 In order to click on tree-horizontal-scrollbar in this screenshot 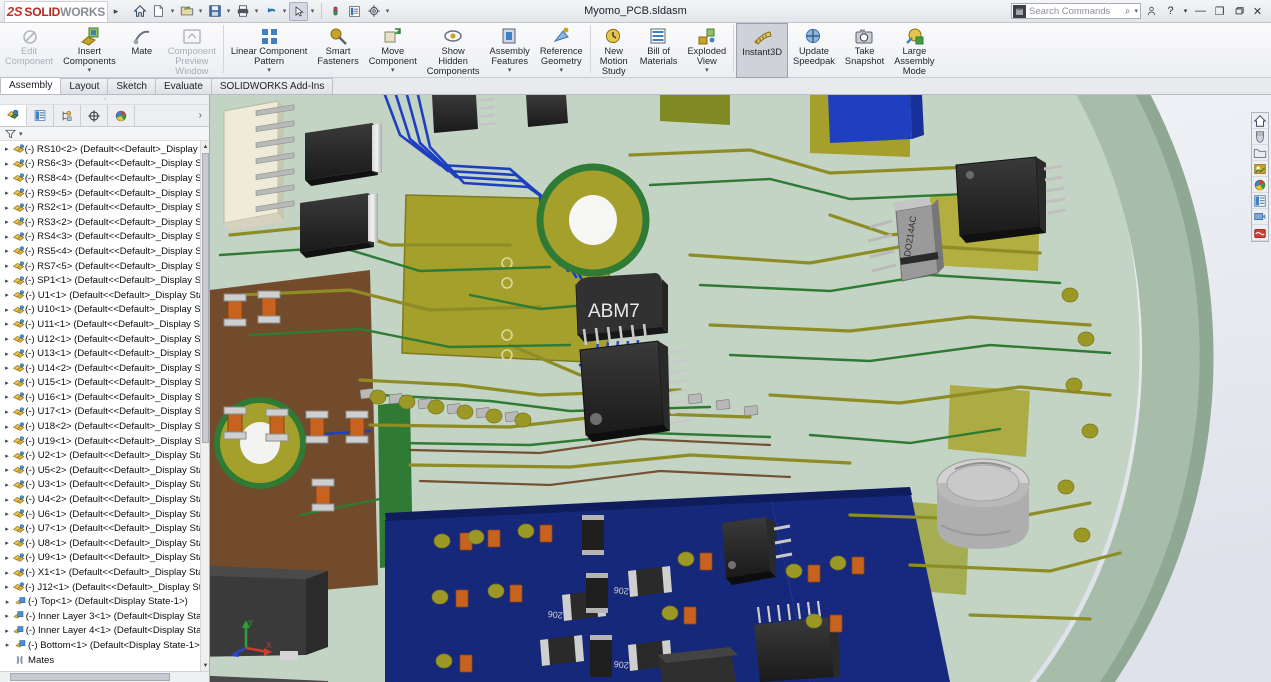, I will do `click(104, 676)`.